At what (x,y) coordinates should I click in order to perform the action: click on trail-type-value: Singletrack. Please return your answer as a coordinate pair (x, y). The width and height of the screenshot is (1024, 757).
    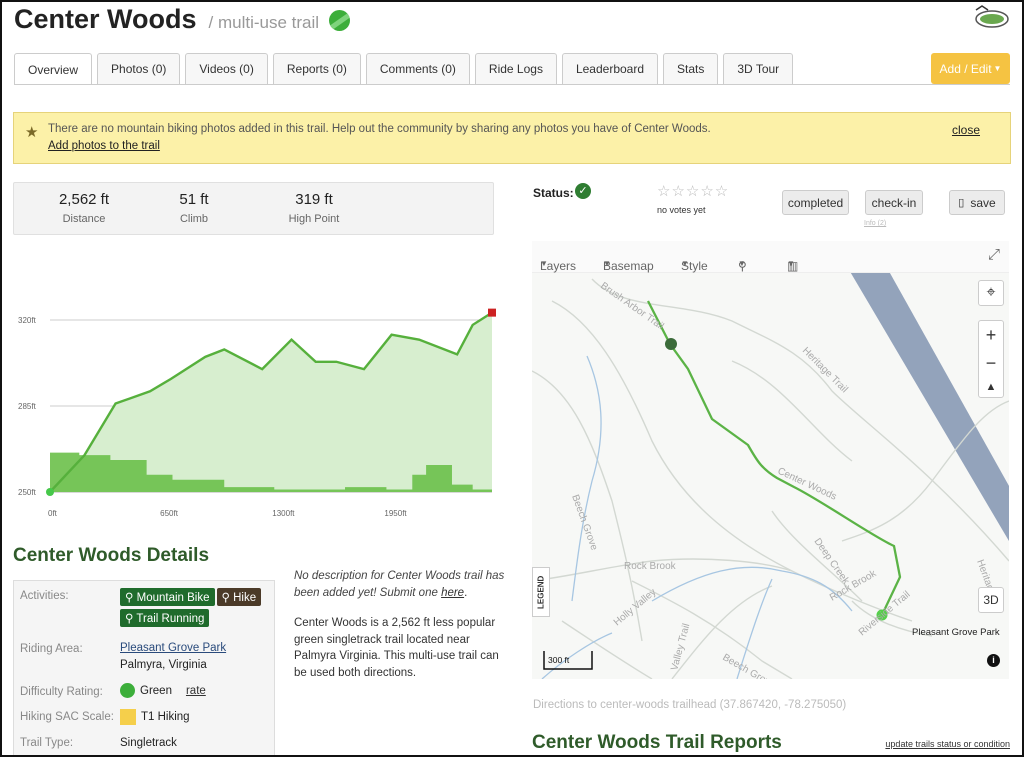
    Looking at the image, I should click on (148, 743).